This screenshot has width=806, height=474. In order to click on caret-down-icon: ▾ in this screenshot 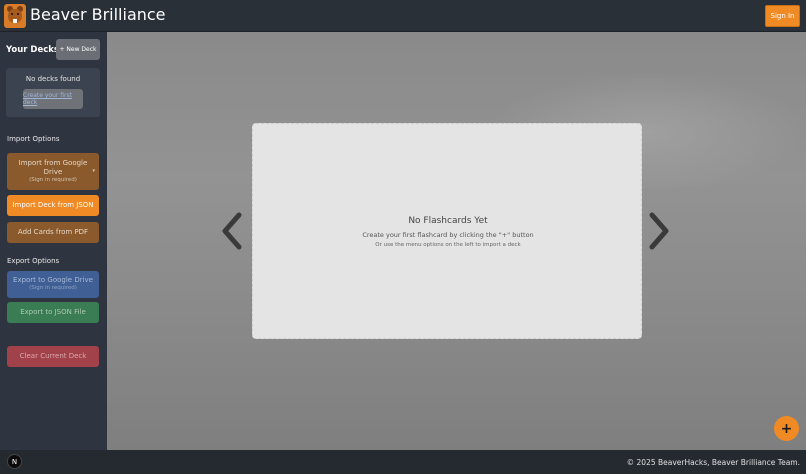, I will do `click(93, 171)`.